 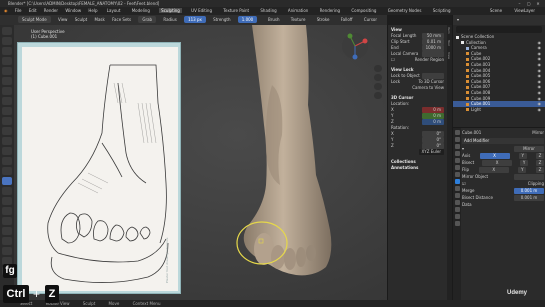 I want to click on rotation-mode-select: XYZ Euler, so click(x=431, y=152).